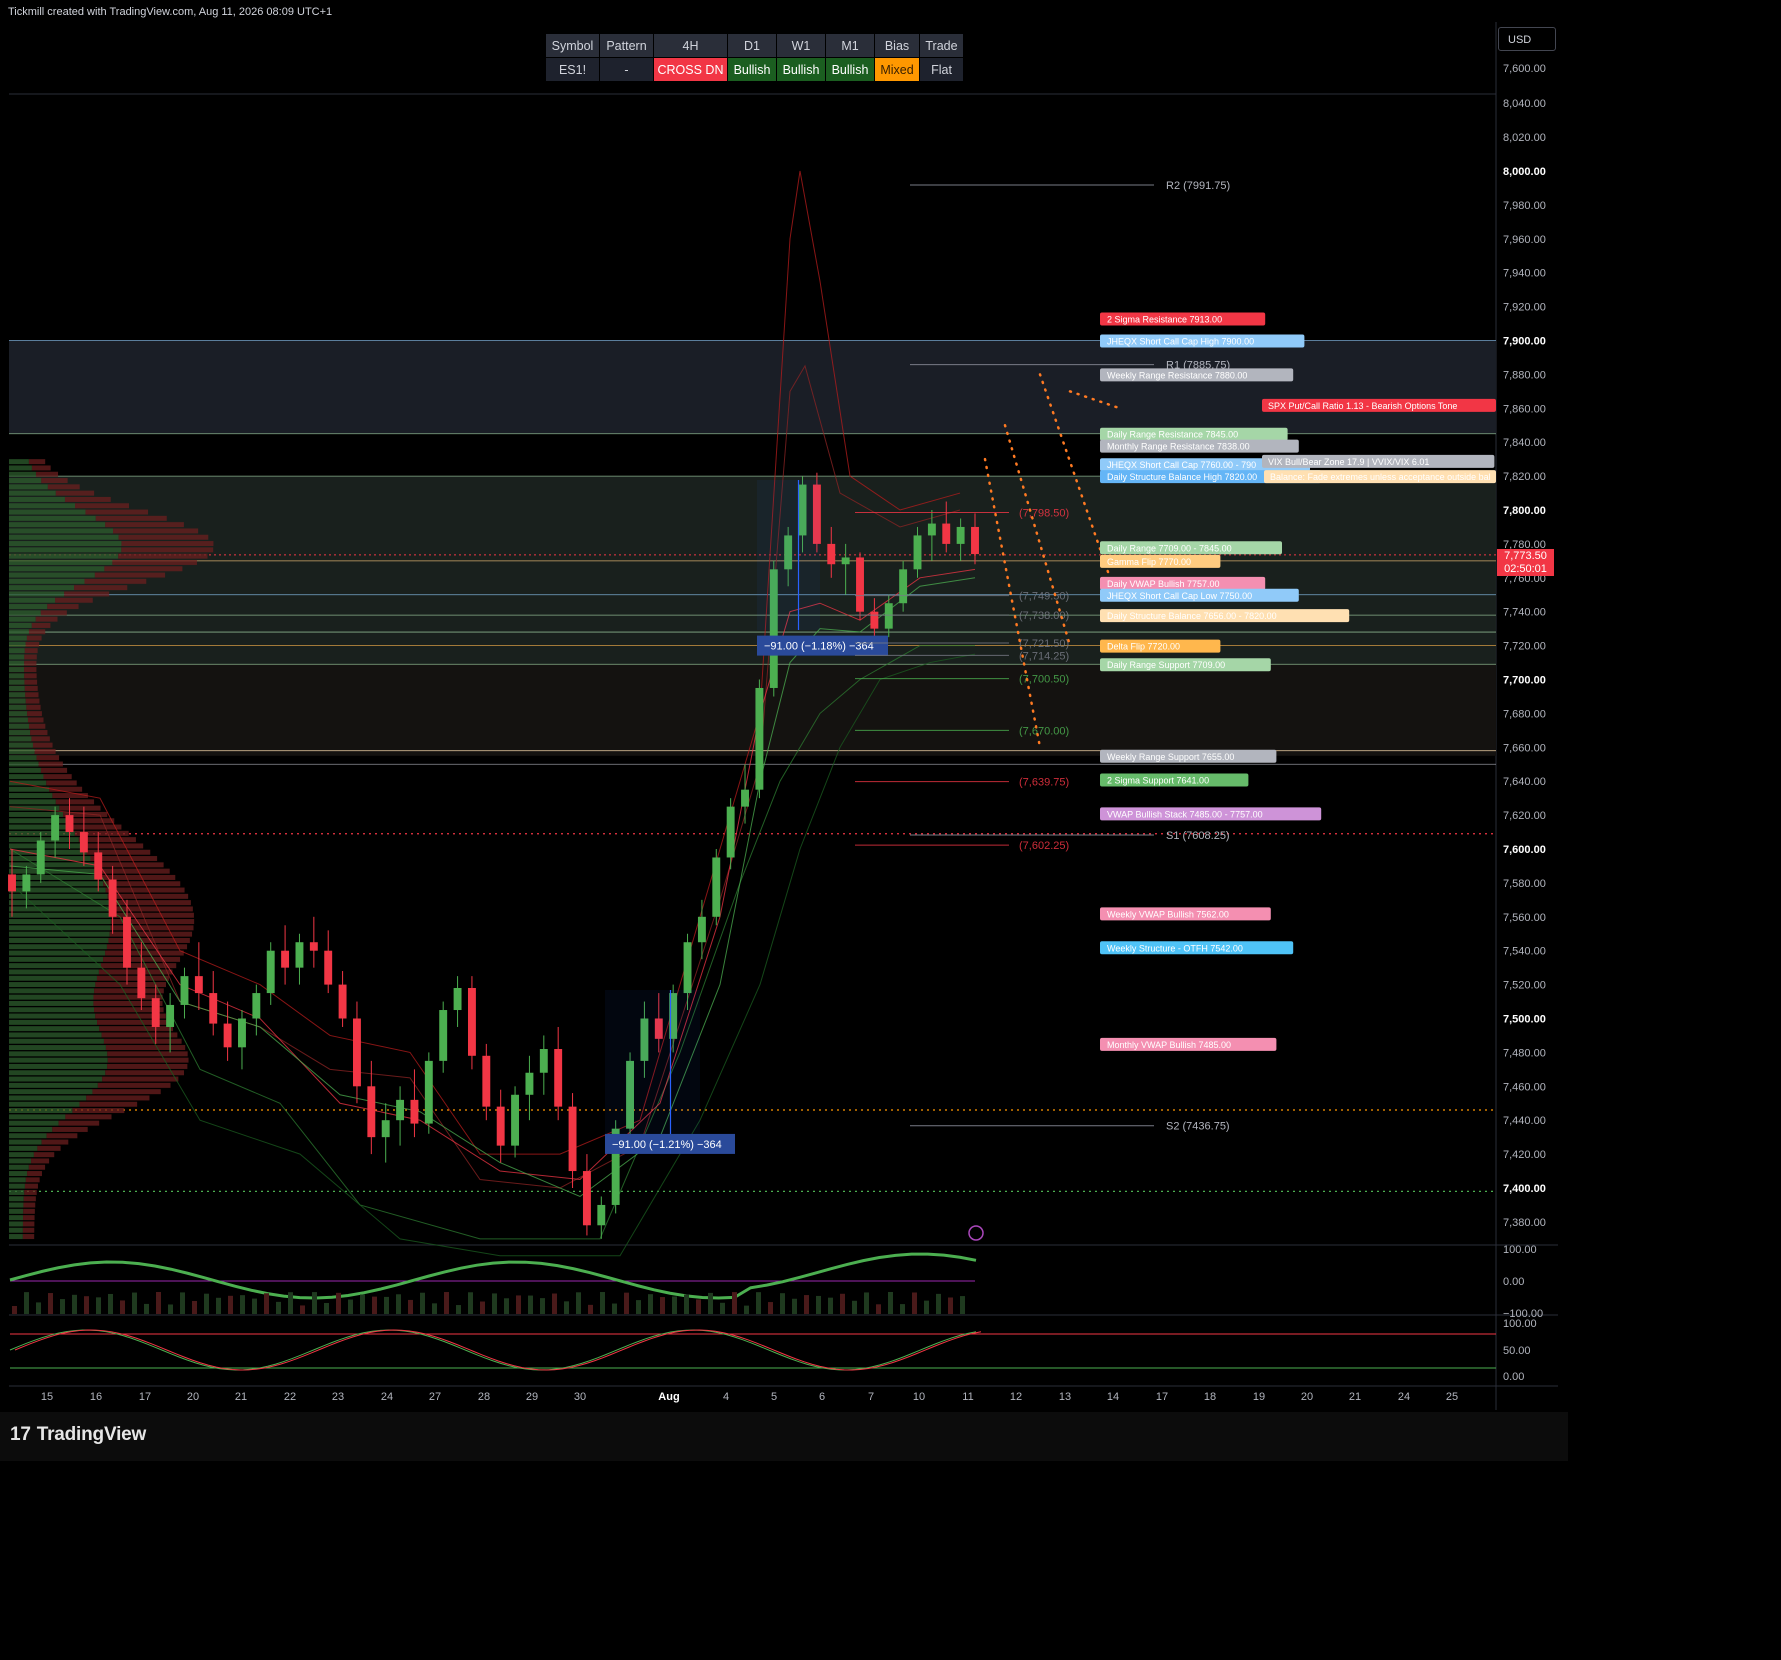  I want to click on time-tick: 16, so click(96, 1397).